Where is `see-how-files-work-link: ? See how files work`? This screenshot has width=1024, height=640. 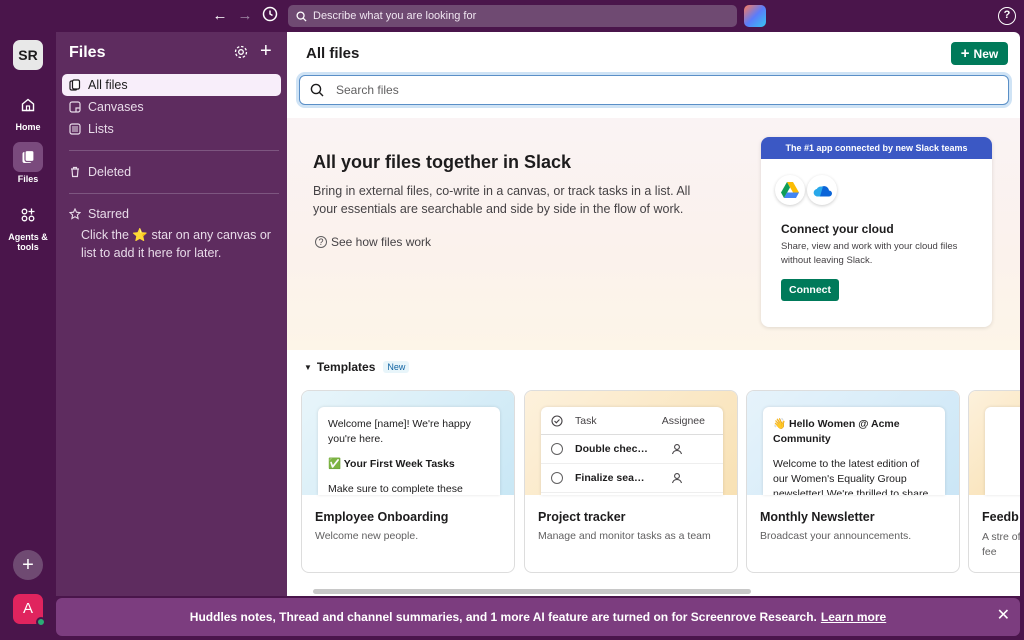
see-how-files-work-link: ? See how files work is located at coordinates (373, 242).